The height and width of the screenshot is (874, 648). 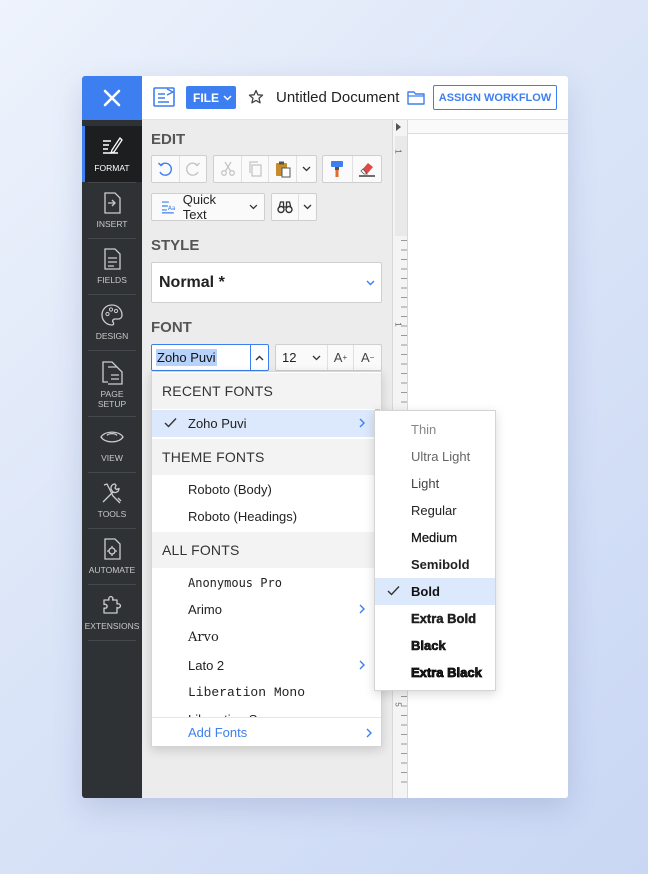 What do you see at coordinates (425, 591) in the screenshot?
I see `weight-label: Bold` at bounding box center [425, 591].